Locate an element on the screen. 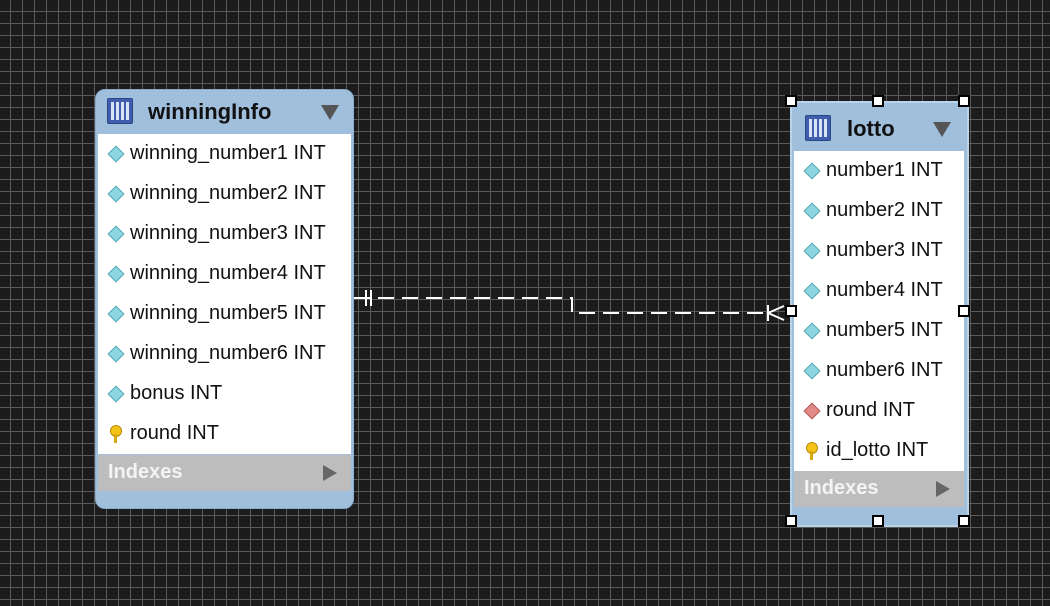 The width and height of the screenshot is (1050, 606). column-row: number6 INT is located at coordinates (879, 371).